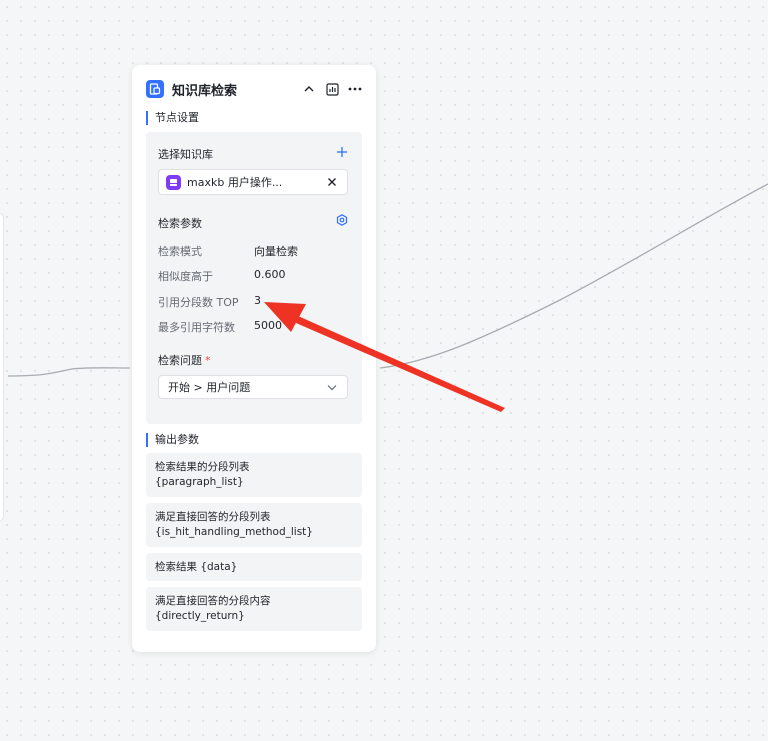 The height and width of the screenshot is (741, 768). I want to click on search-params-label: 检索参数, so click(180, 223).